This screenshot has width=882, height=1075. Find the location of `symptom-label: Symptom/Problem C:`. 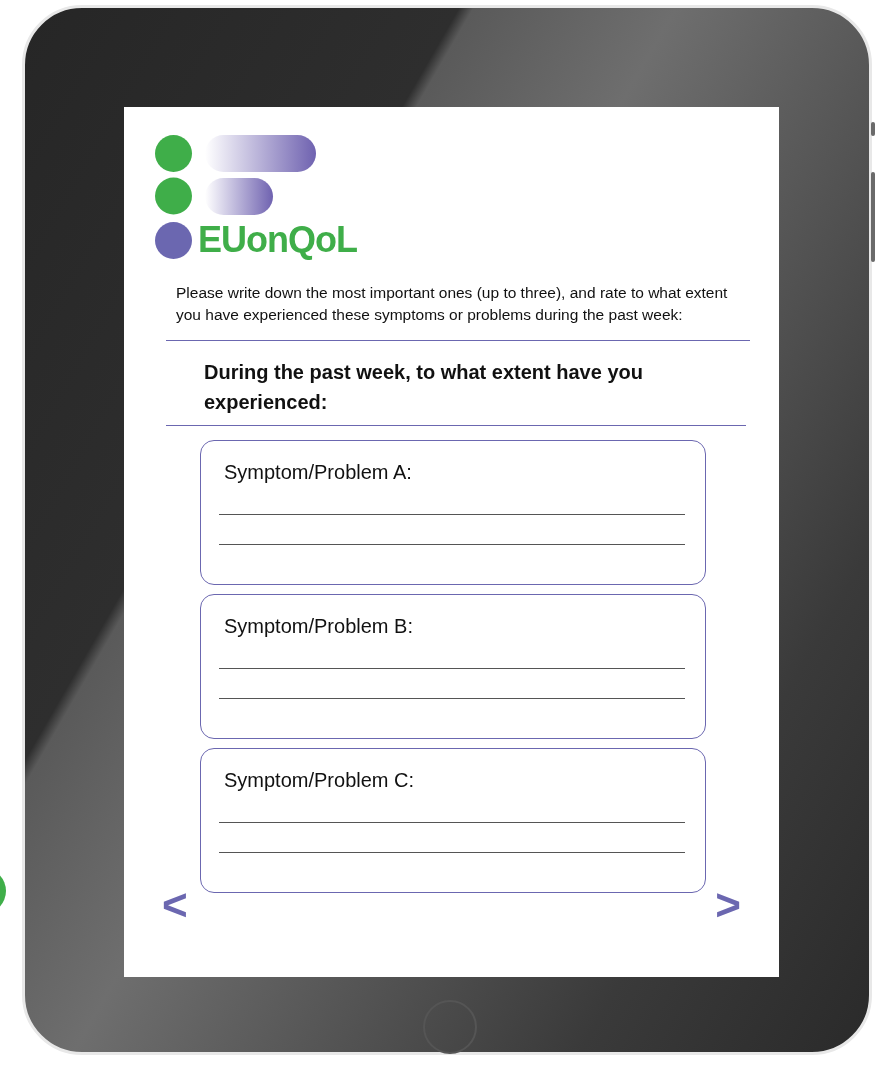

symptom-label: Symptom/Problem C: is located at coordinates (320, 780).